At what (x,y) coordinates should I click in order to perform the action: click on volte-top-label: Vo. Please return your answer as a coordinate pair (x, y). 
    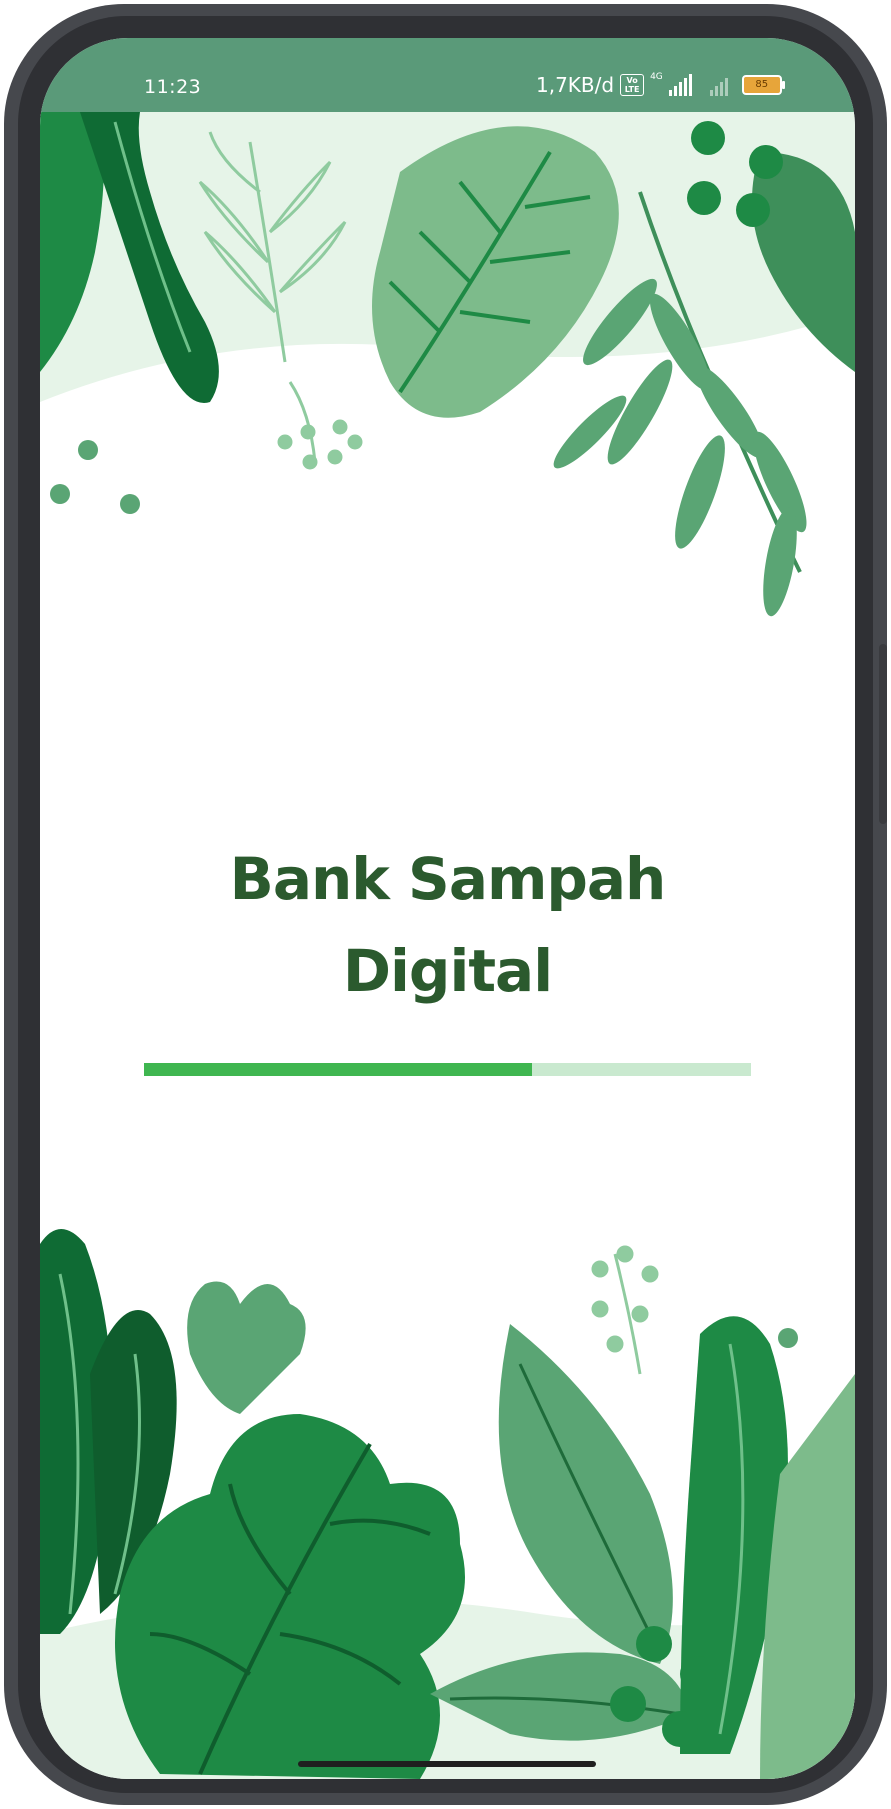
    Looking at the image, I should click on (632, 80).